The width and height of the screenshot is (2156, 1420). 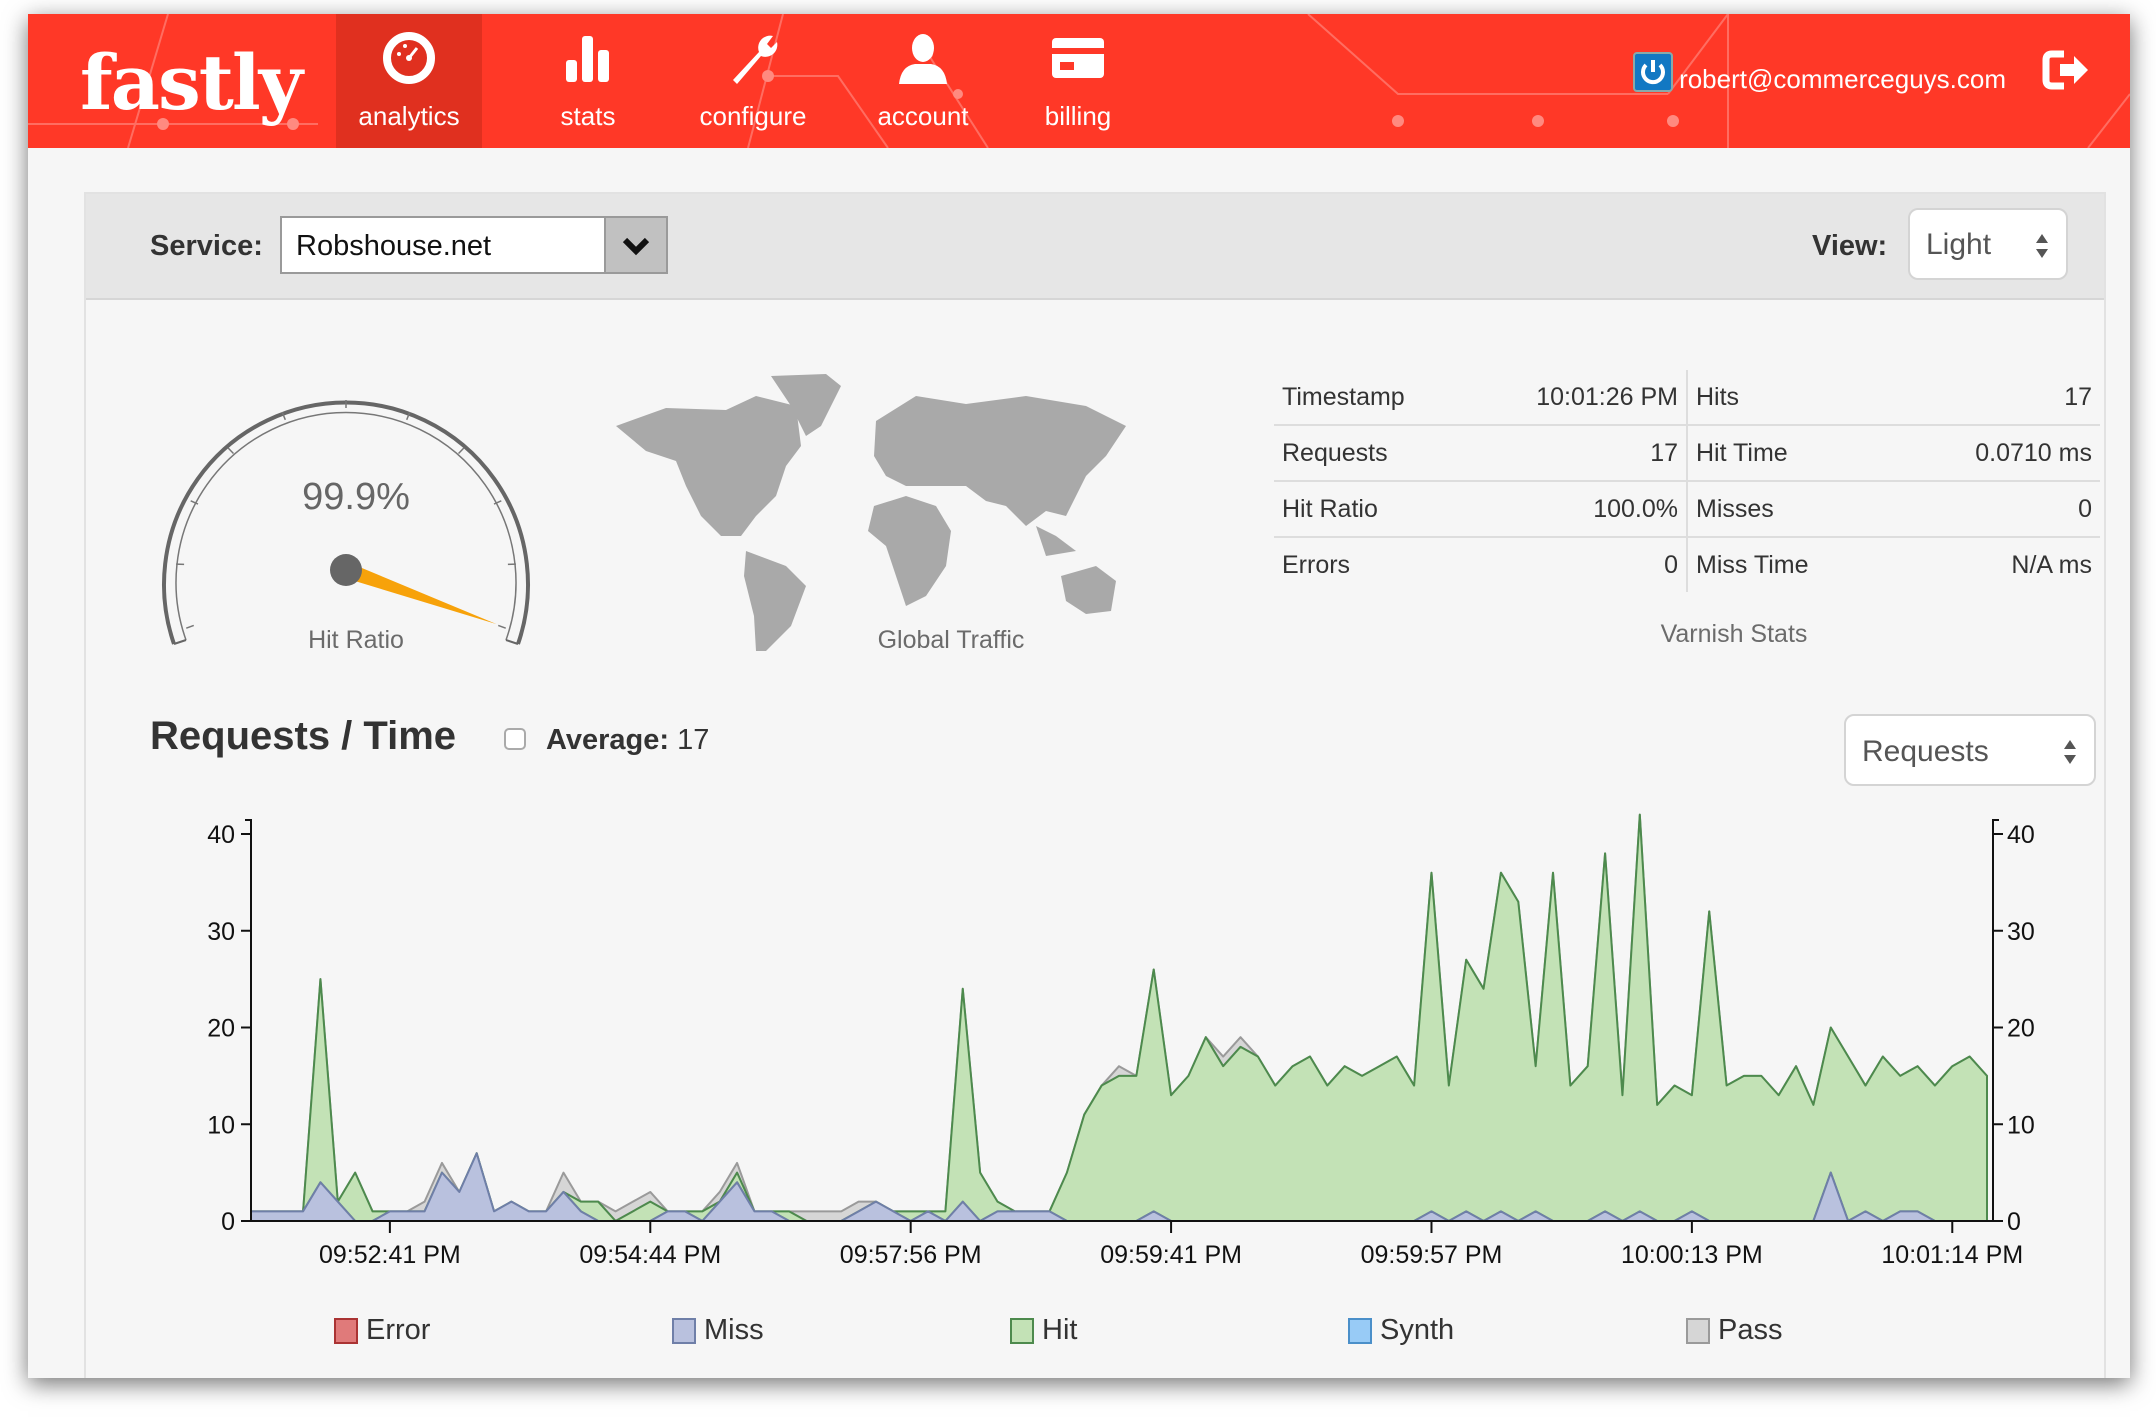 I want to click on legend-item-error: Error, so click(x=382, y=1330).